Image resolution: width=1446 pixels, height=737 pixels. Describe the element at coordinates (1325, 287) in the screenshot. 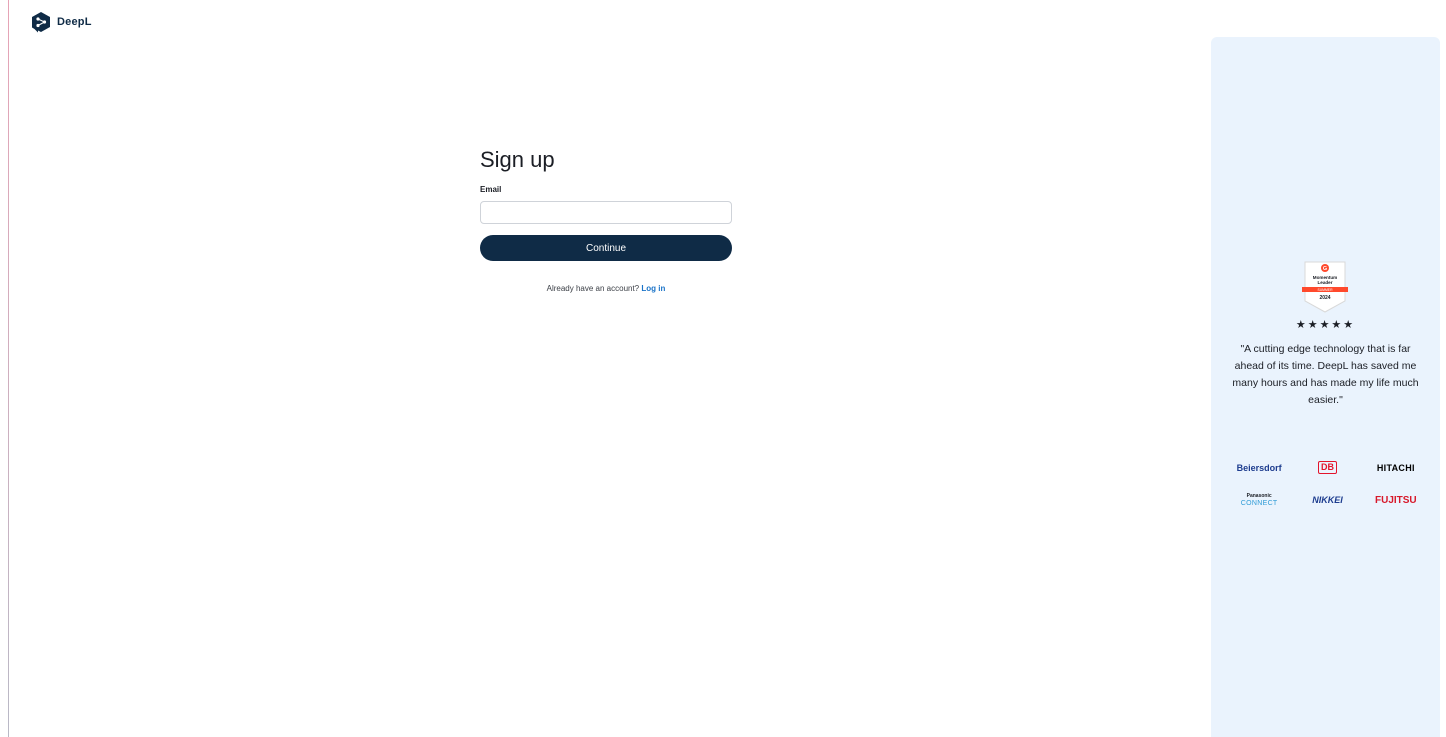

I see `g2-momentum-leader-badge: G Momentum Leader SUMMER 2024` at that location.